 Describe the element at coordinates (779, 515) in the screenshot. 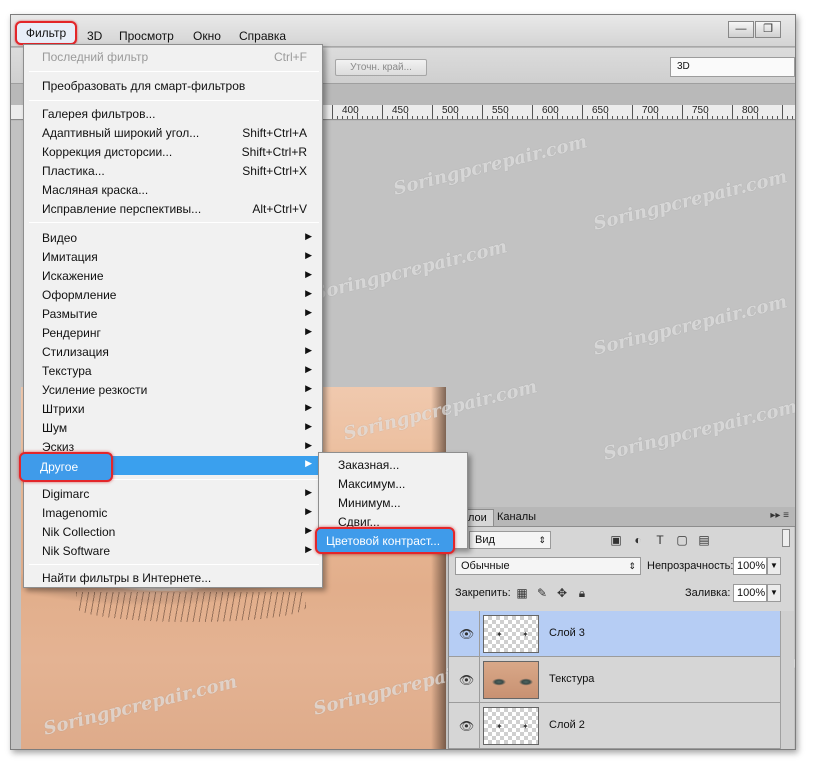

I see `panel-menu-icon: ▸▸ ≡` at that location.